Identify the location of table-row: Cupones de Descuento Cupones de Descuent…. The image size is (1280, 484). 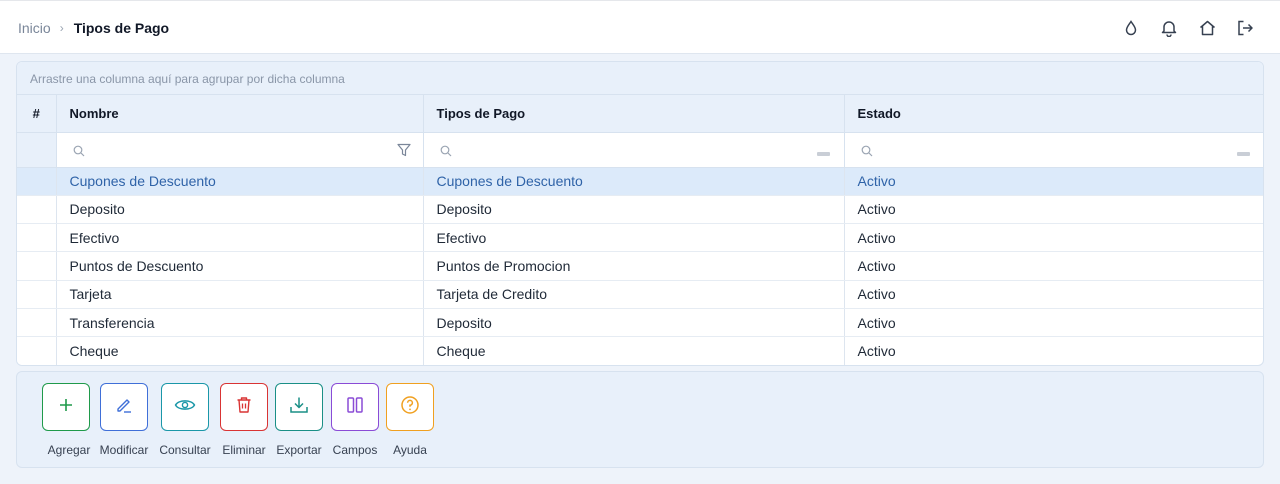
(640, 181).